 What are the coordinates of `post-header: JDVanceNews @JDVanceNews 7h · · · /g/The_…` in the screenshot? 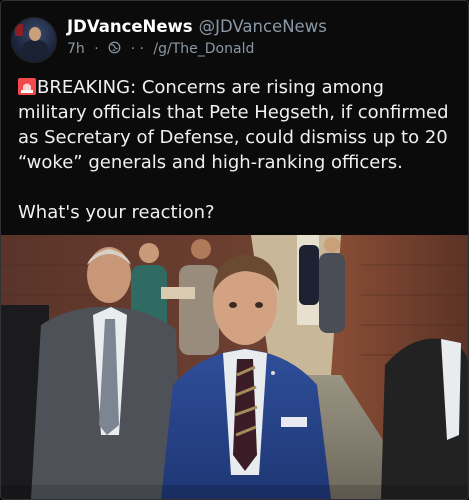 It's located at (234, 39).